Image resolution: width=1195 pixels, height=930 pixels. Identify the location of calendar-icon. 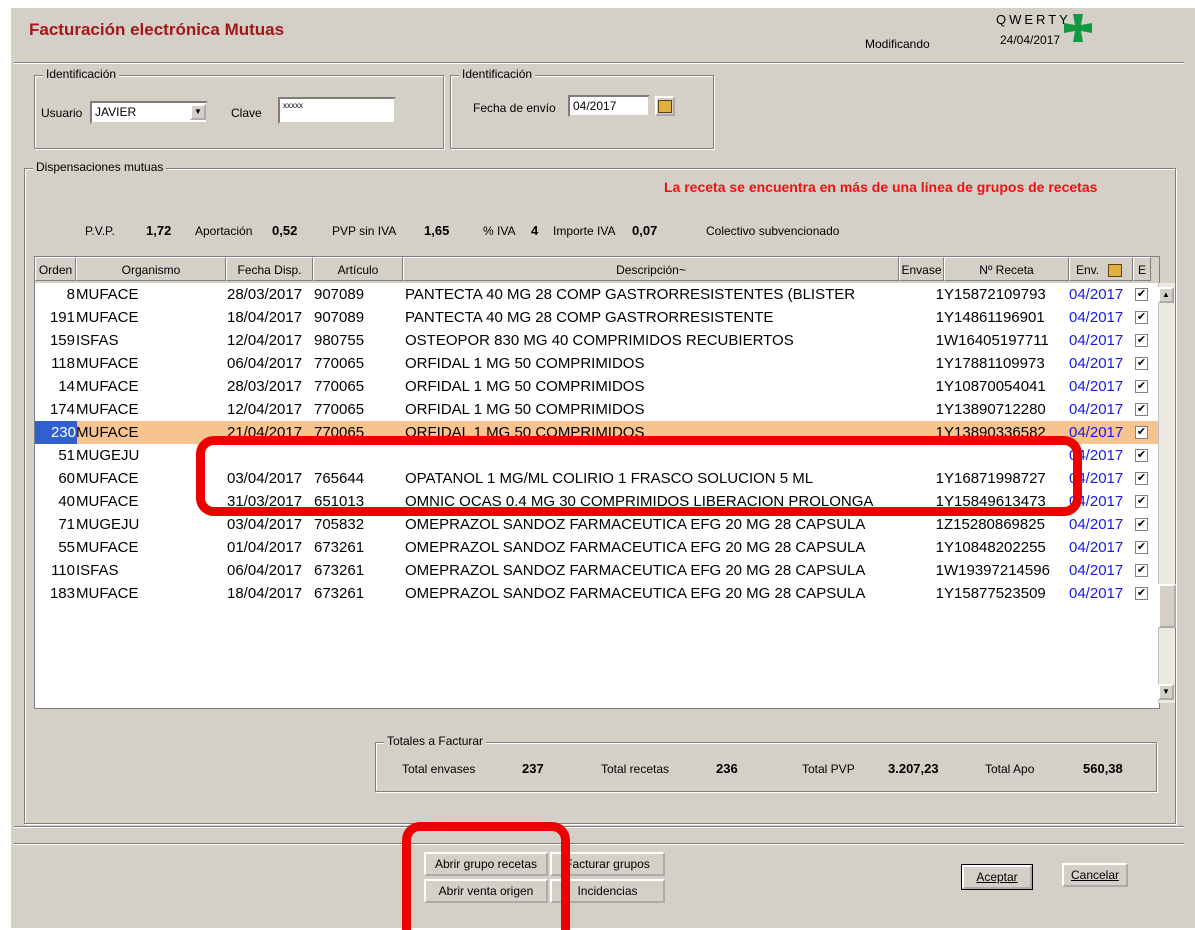
(665, 106).